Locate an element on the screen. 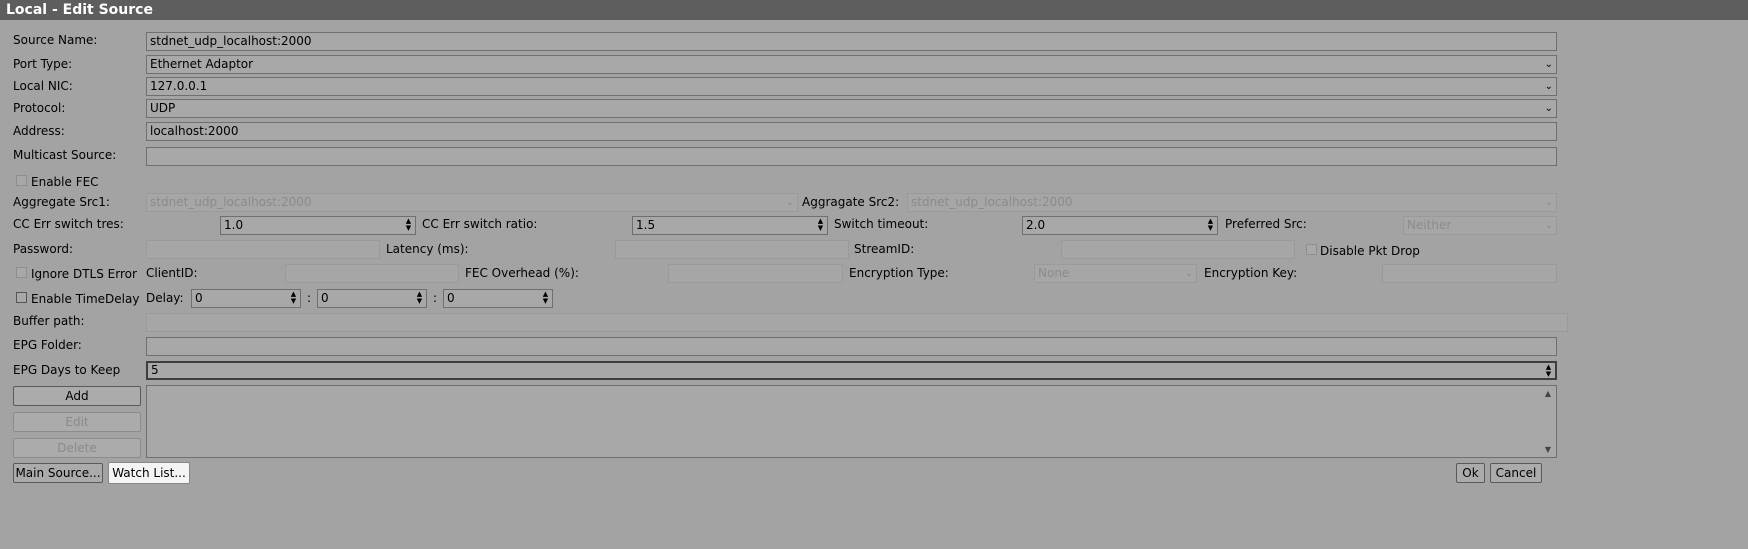  preferred-src-label: Preferred Src: is located at coordinates (1266, 224).